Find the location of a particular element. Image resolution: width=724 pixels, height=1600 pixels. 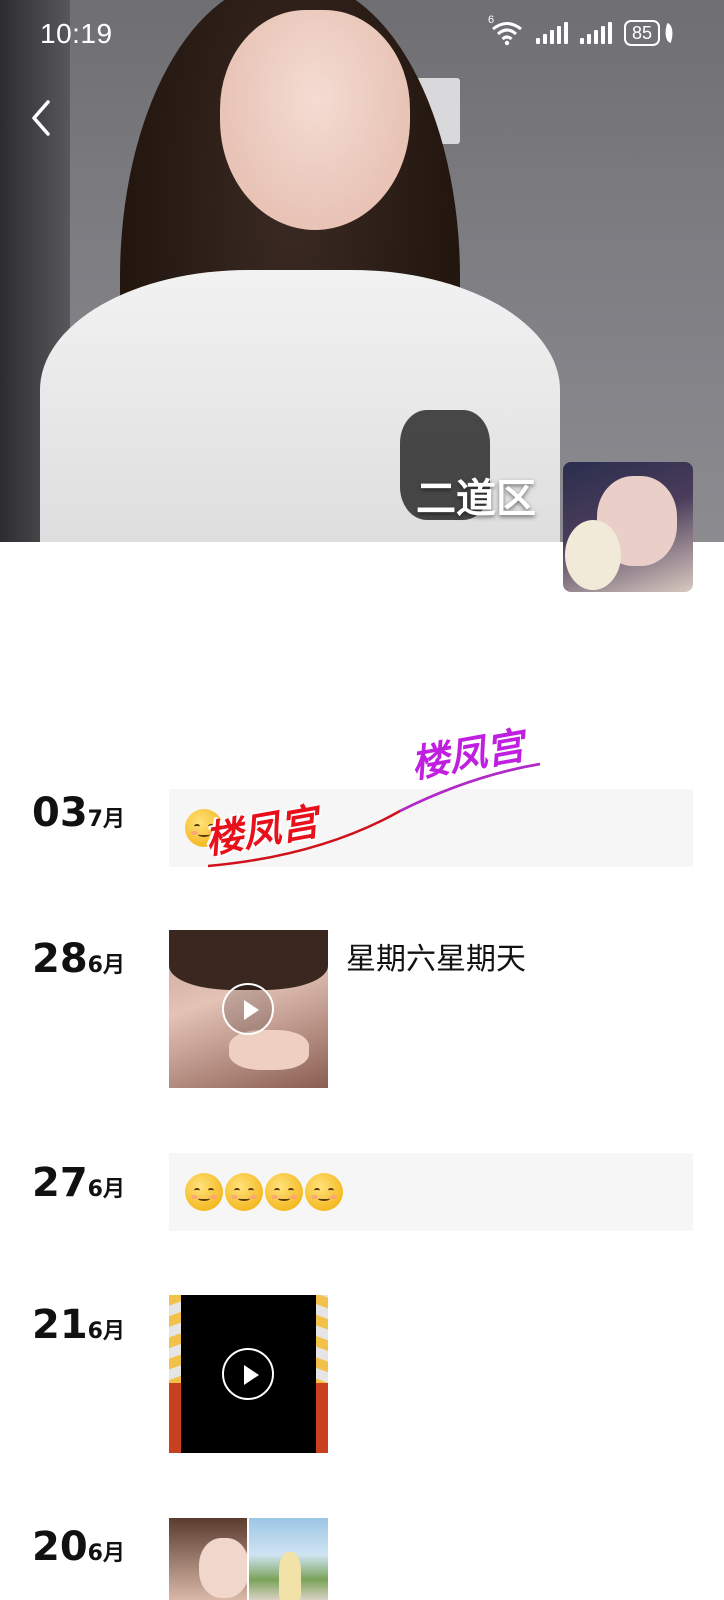

thumbnail-bottom-right is located at coordinates (322, 1418).